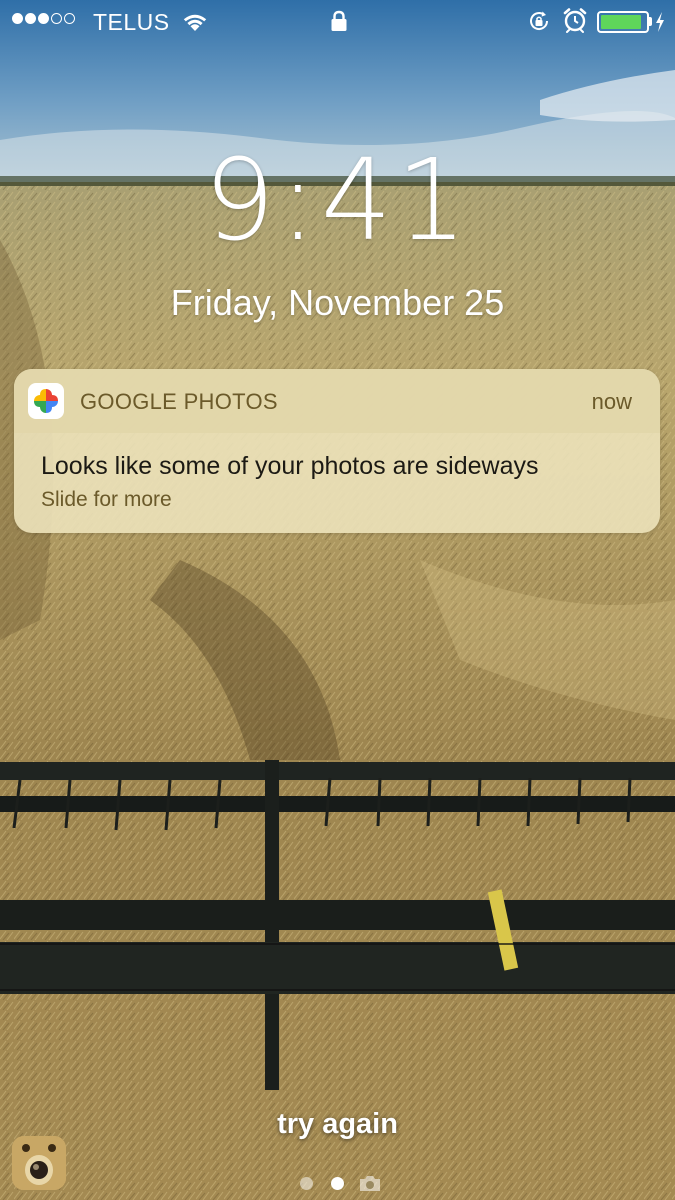 This screenshot has width=675, height=1200. I want to click on battery-level, so click(621, 22).